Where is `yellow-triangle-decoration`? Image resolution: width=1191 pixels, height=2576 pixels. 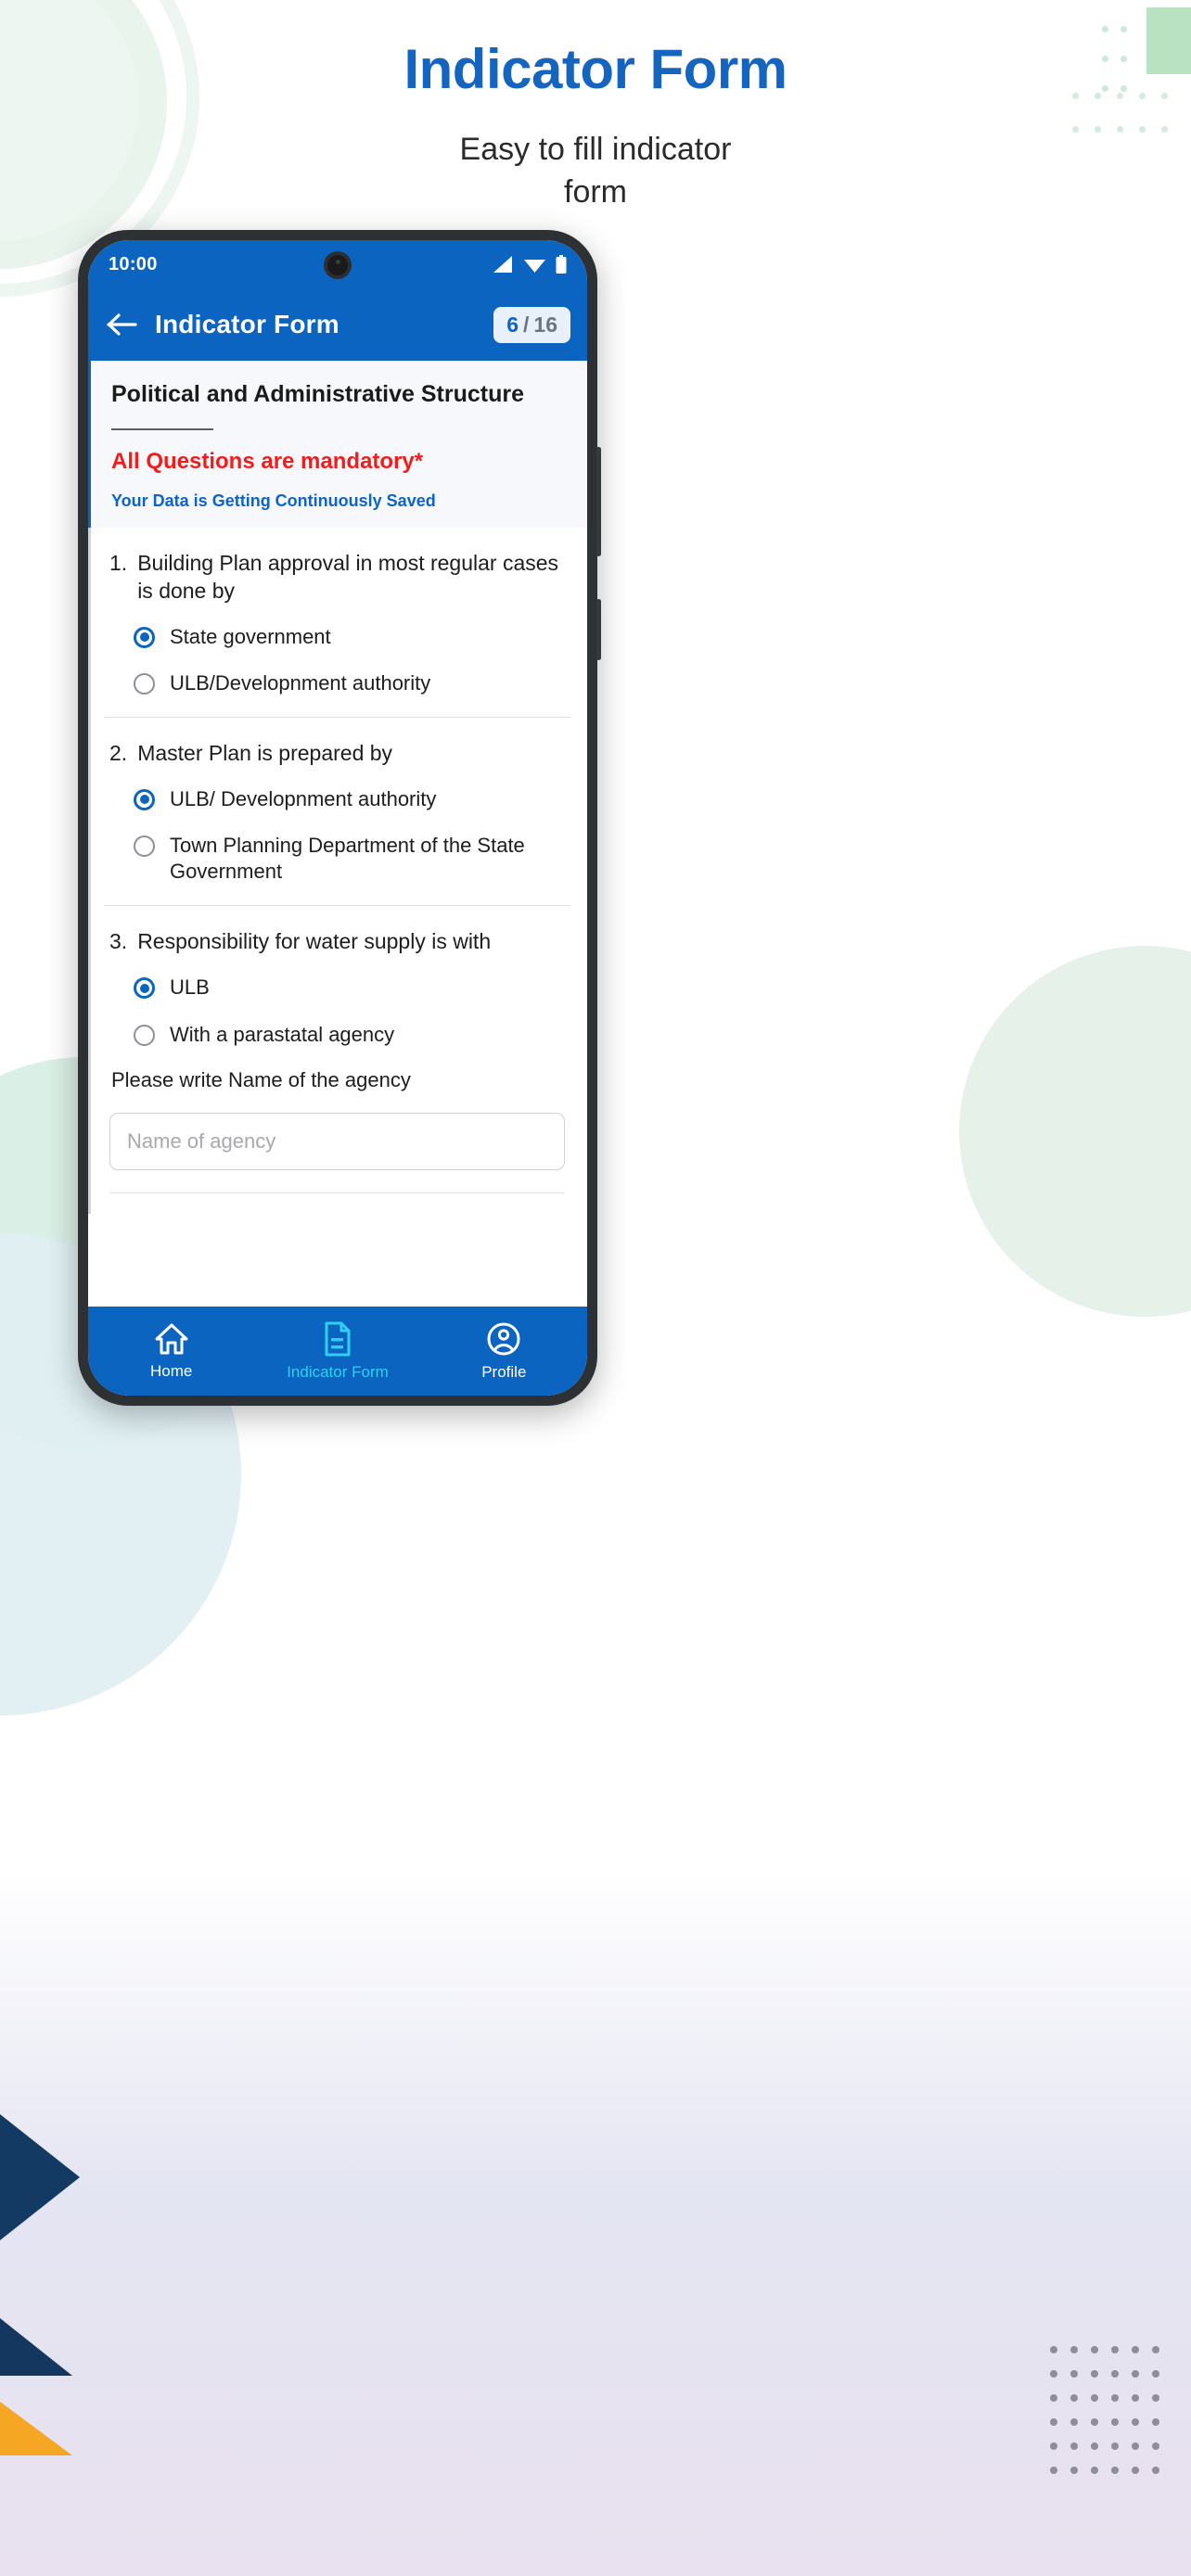 yellow-triangle-decoration is located at coordinates (36, 2428).